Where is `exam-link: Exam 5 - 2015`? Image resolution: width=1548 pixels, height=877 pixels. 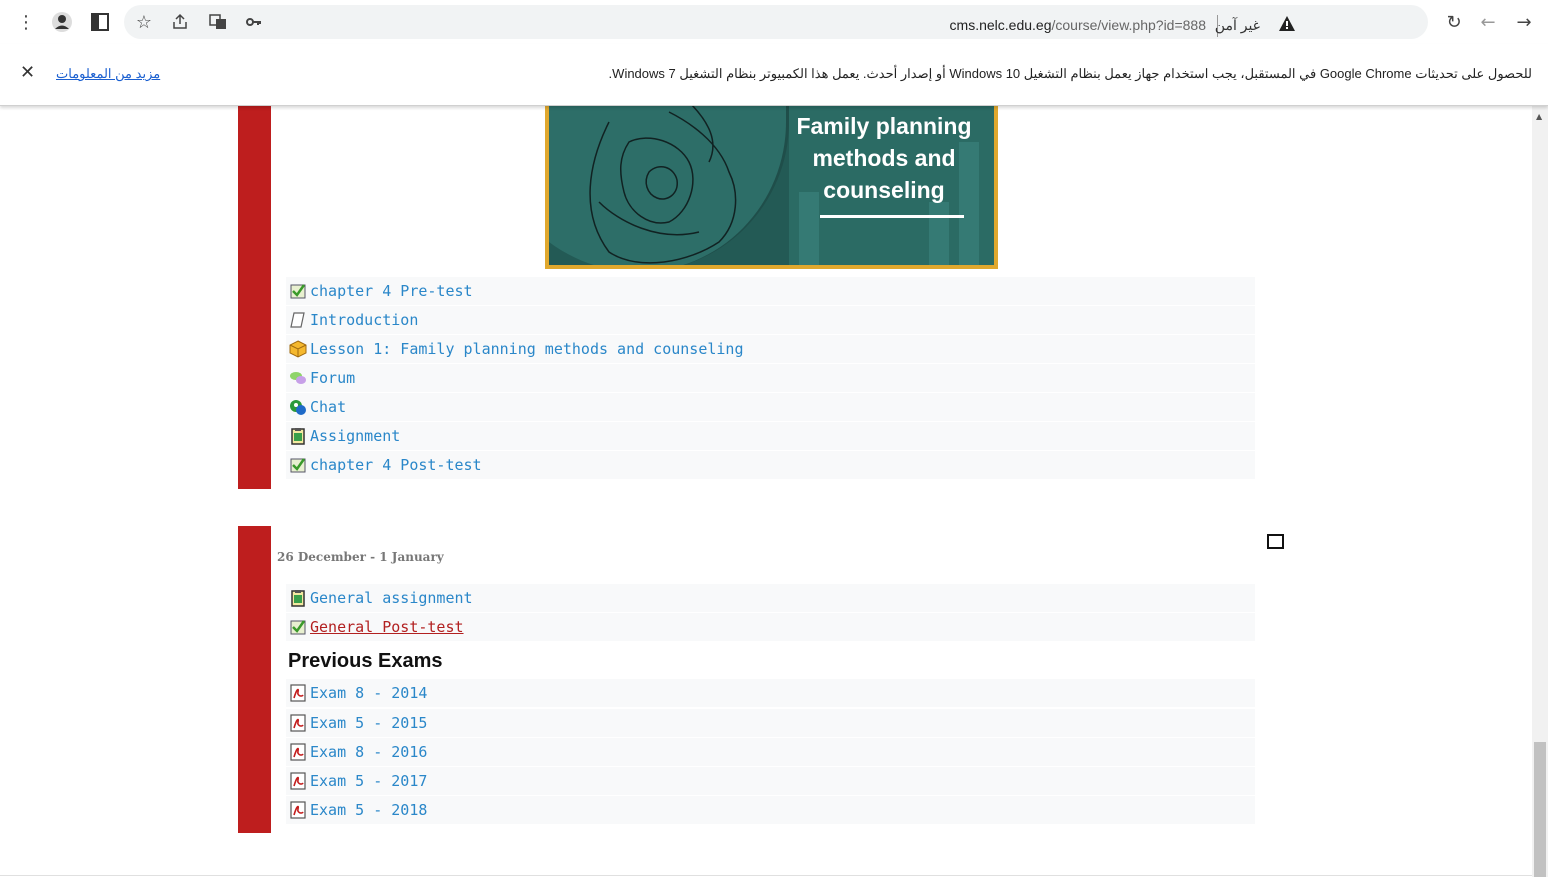 exam-link: Exam 5 - 2015 is located at coordinates (368, 723).